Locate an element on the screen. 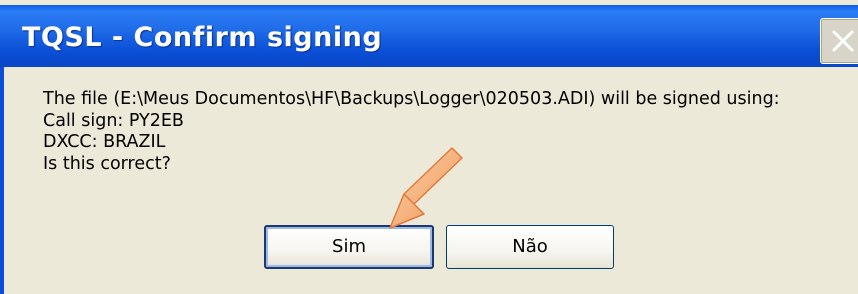  no-button: Não is located at coordinates (530, 247).